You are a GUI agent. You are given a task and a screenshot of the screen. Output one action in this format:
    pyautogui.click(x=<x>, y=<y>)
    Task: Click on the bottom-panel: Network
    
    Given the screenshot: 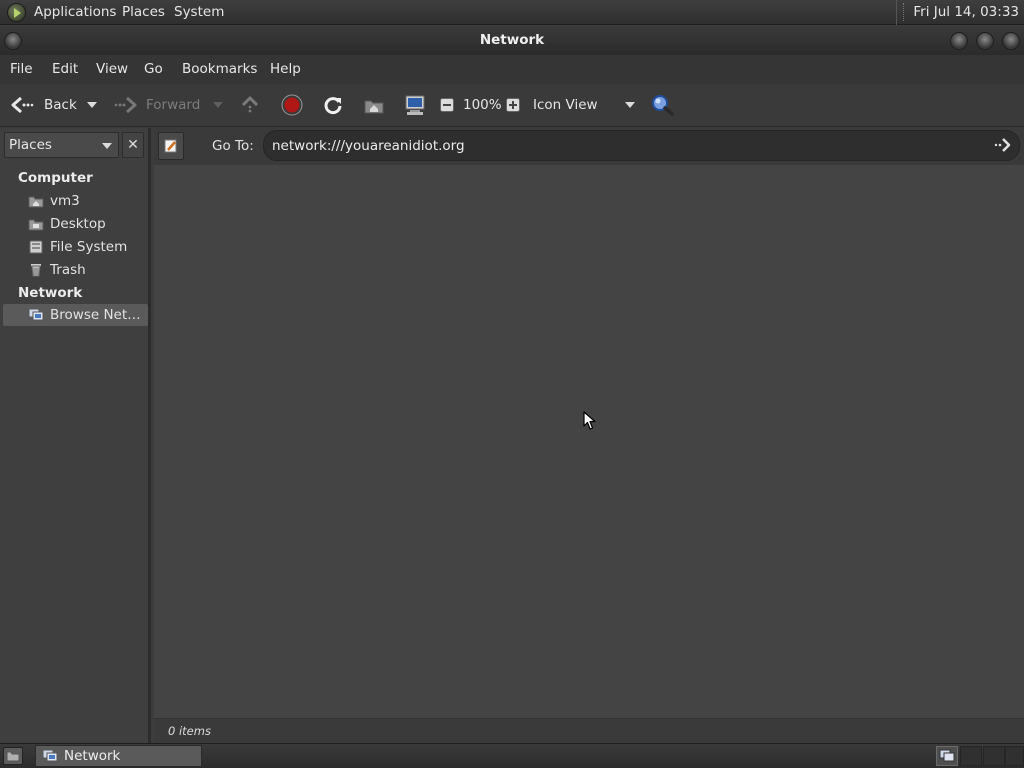 What is the action you would take?
    pyautogui.click(x=512, y=755)
    